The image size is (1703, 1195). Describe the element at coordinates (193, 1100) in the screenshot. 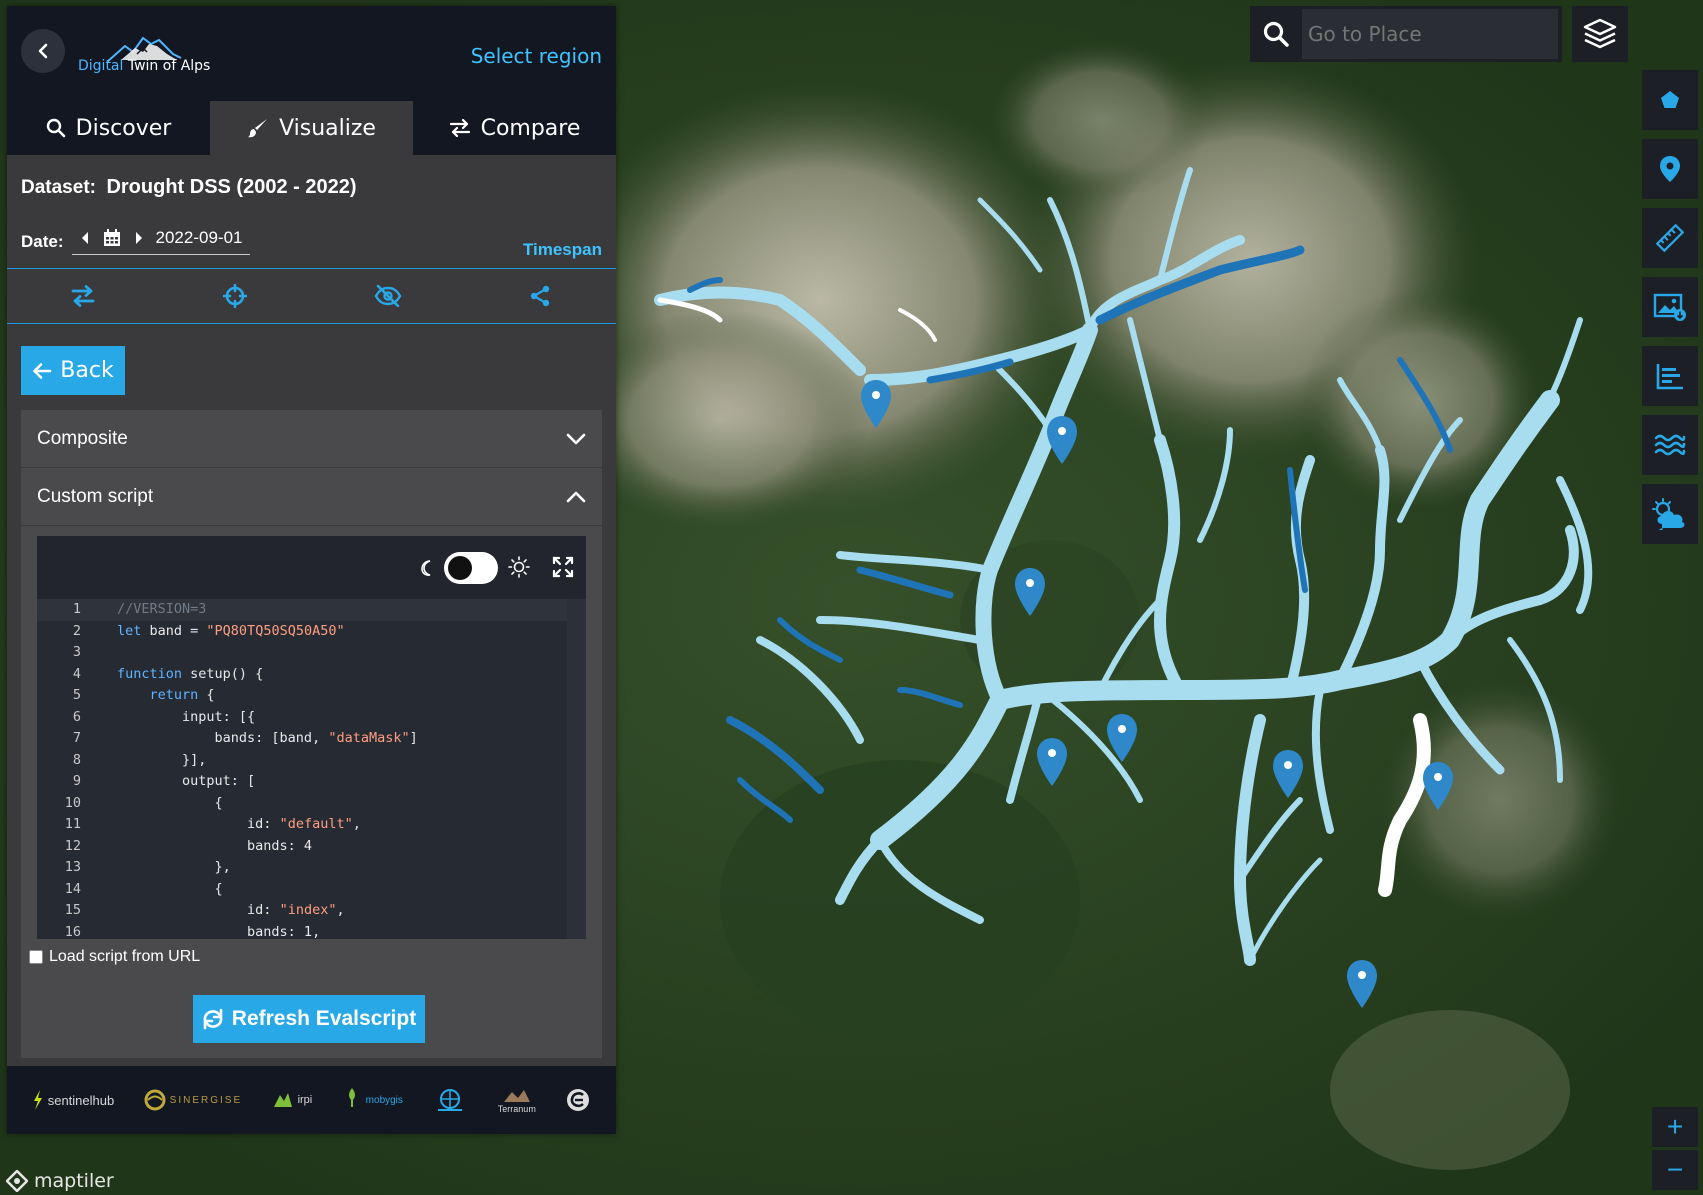

I see `partner-logo-sinergise: SINERGISE` at that location.